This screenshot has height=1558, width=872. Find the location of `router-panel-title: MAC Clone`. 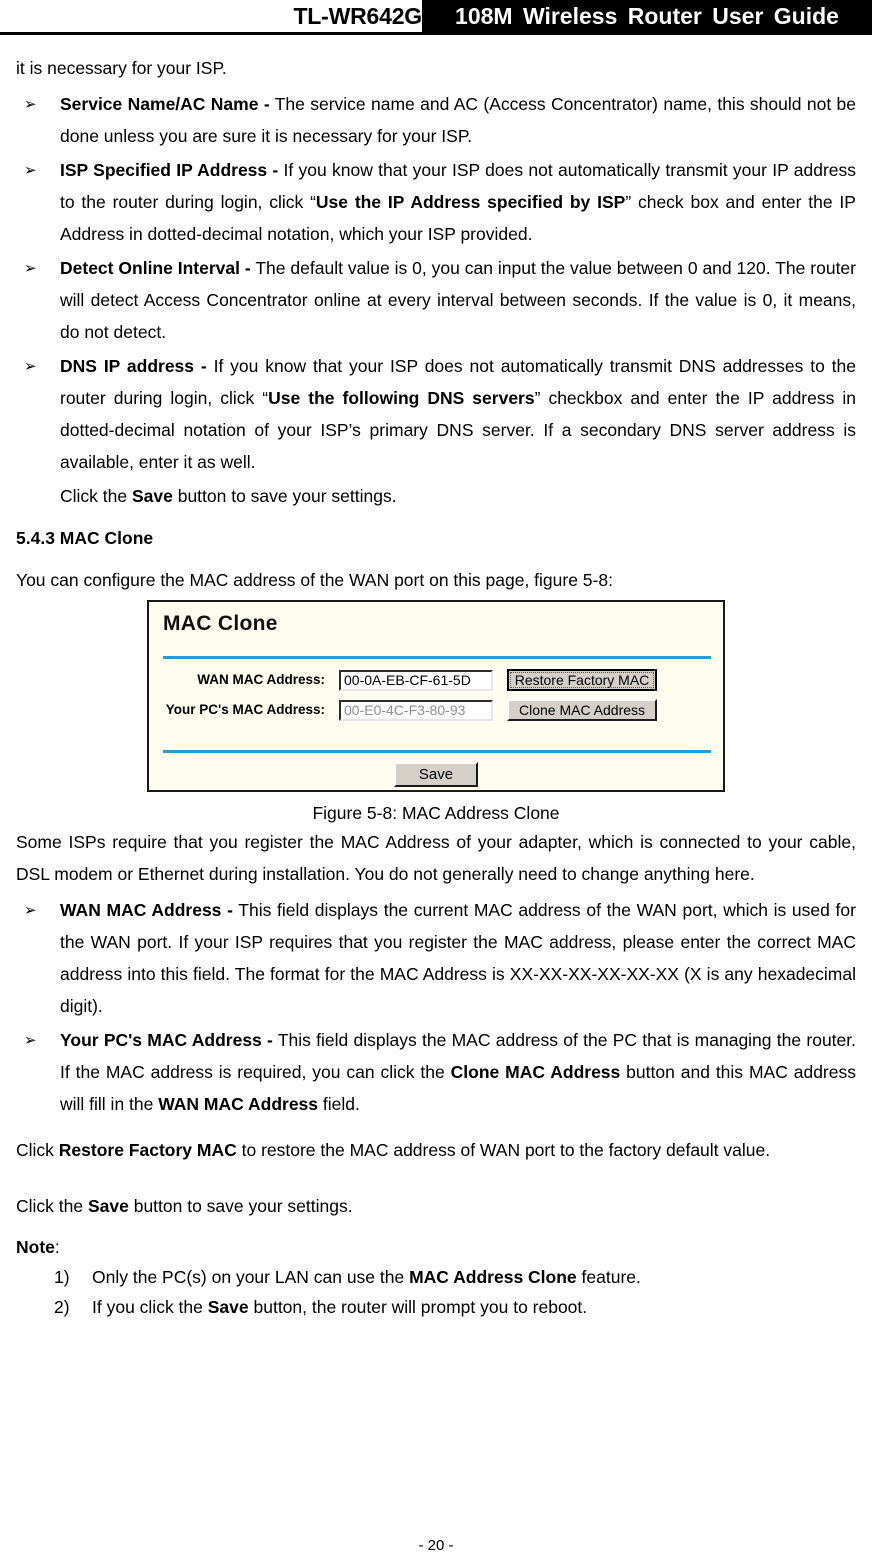

router-panel-title: MAC Clone is located at coordinates (220, 623).